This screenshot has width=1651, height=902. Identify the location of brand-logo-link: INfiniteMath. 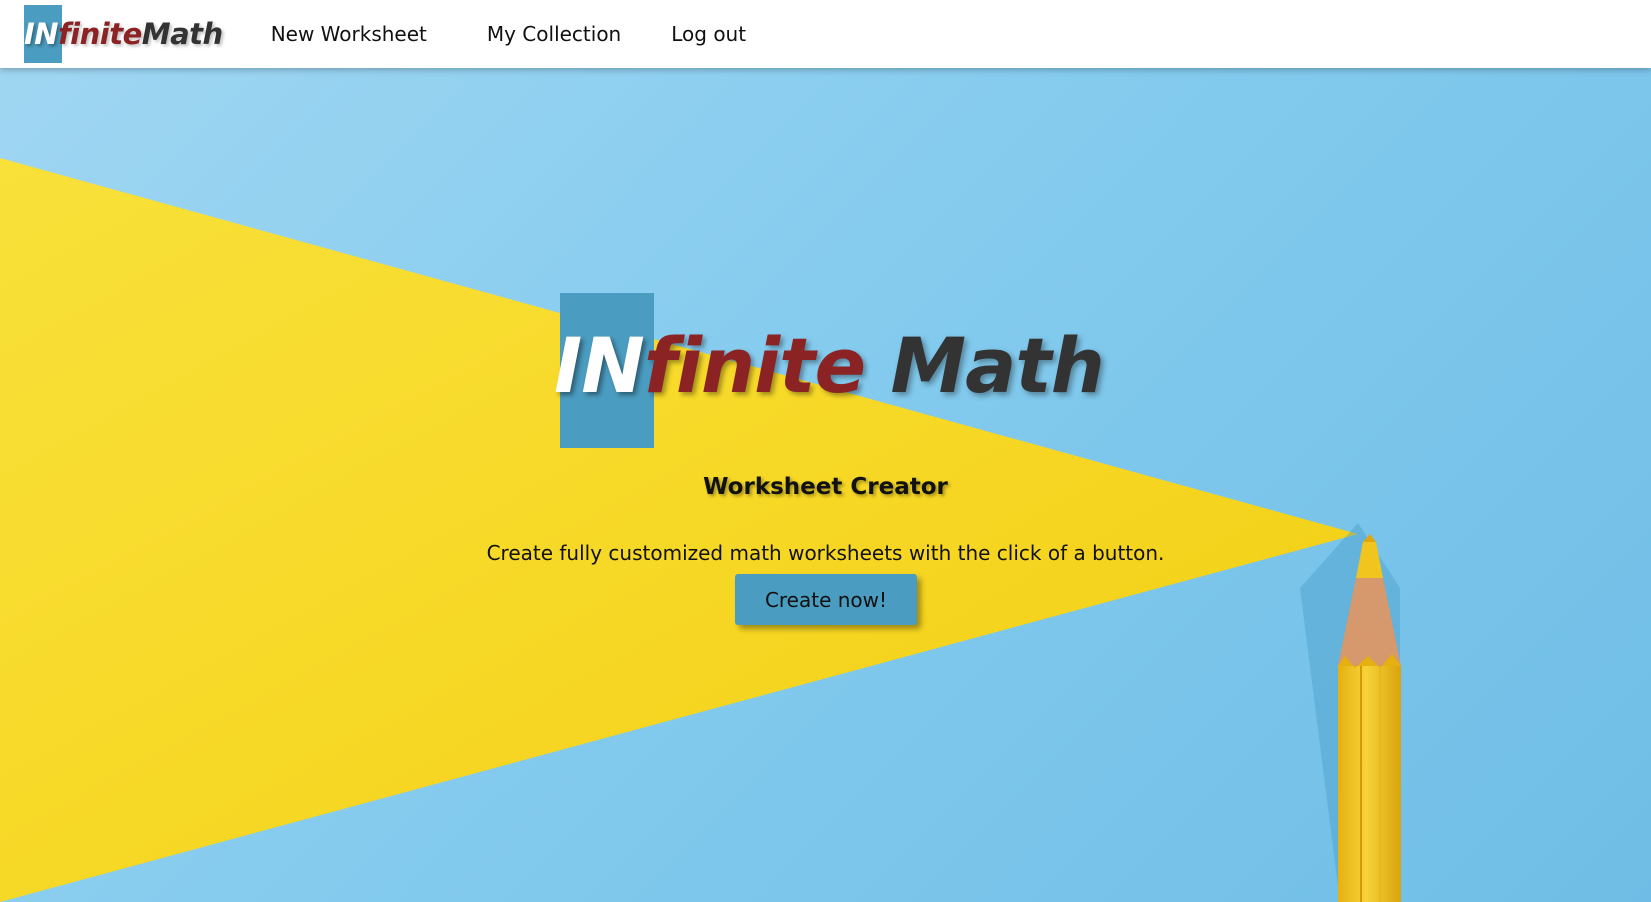
(123, 34).